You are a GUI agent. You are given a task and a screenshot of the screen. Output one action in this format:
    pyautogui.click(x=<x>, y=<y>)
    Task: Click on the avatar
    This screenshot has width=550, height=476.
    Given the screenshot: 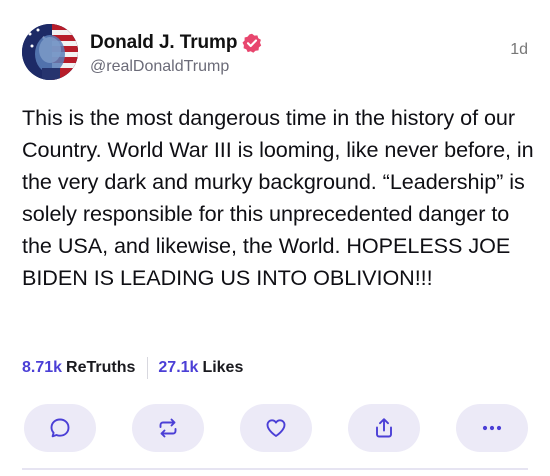 What is the action you would take?
    pyautogui.click(x=50, y=52)
    